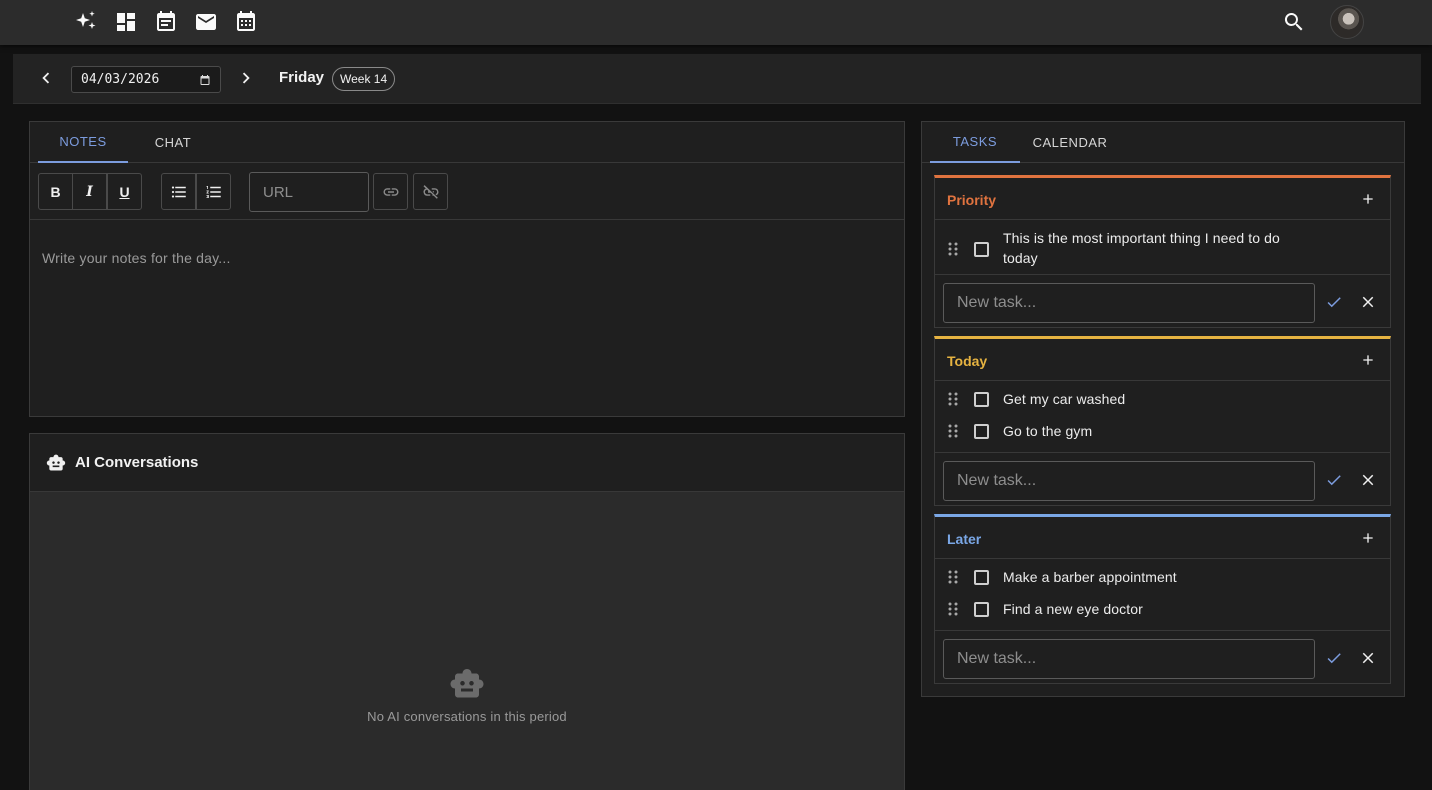 The width and height of the screenshot is (1432, 790). What do you see at coordinates (86, 22) in the screenshot?
I see `sparkle-icon` at bounding box center [86, 22].